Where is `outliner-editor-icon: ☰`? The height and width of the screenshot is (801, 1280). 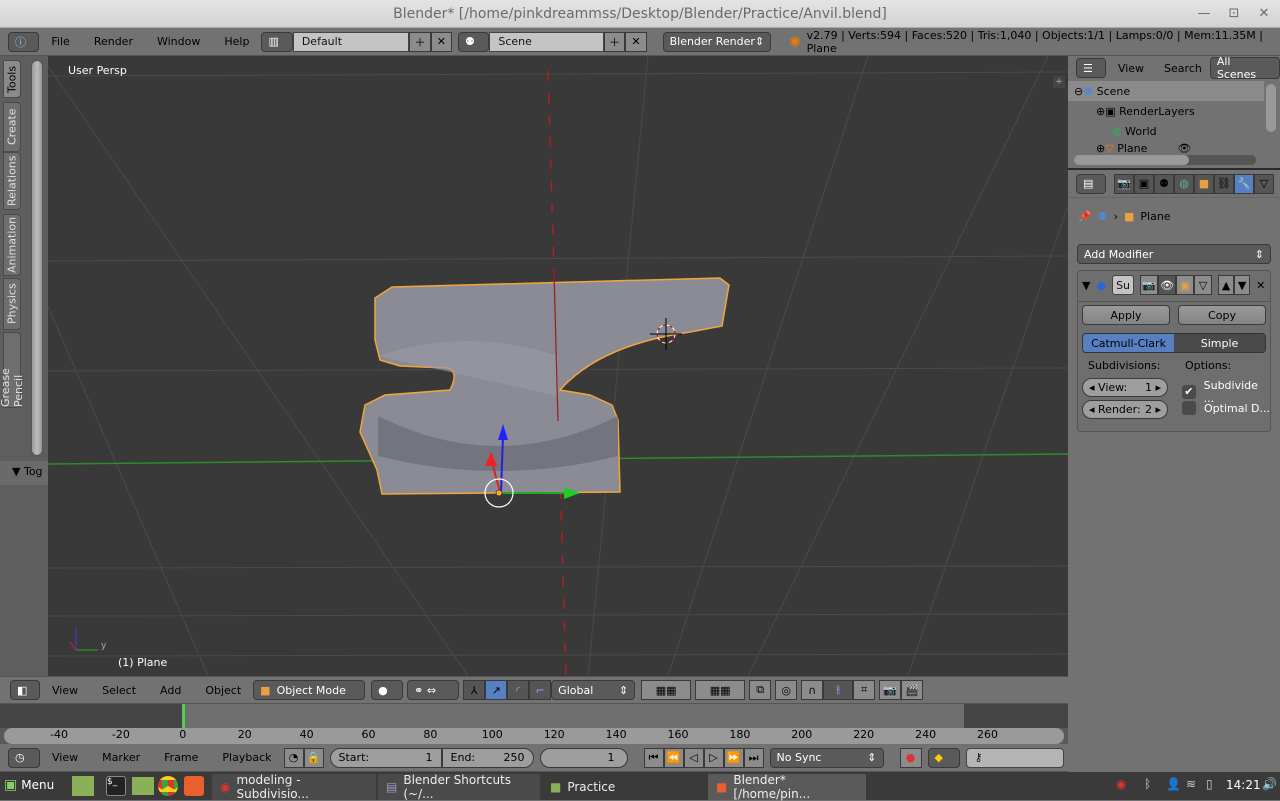 outliner-editor-icon: ☰ is located at coordinates (1091, 68).